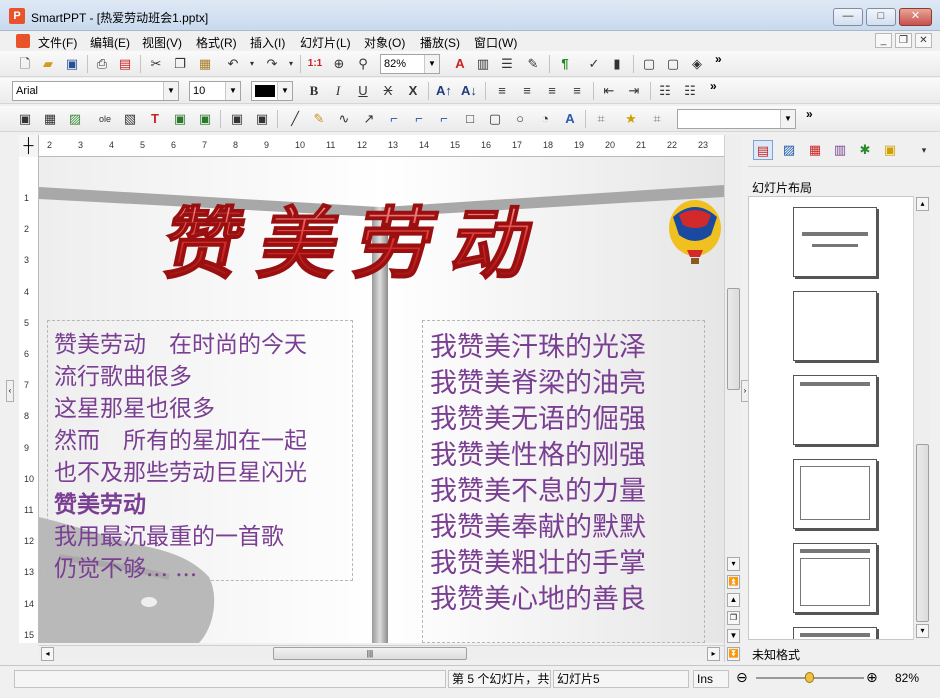  What do you see at coordinates (370, 653) in the screenshot?
I see `horizontal-scroll-thumb: |||` at bounding box center [370, 653].